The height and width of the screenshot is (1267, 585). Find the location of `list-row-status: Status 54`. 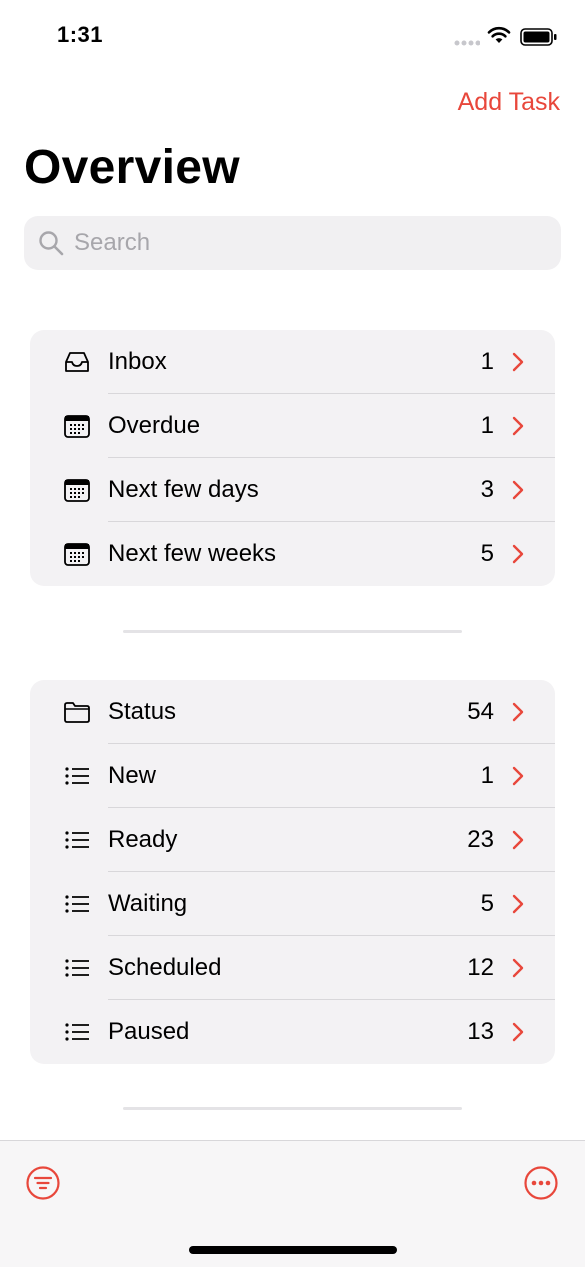

list-row-status: Status 54 is located at coordinates (292, 712).